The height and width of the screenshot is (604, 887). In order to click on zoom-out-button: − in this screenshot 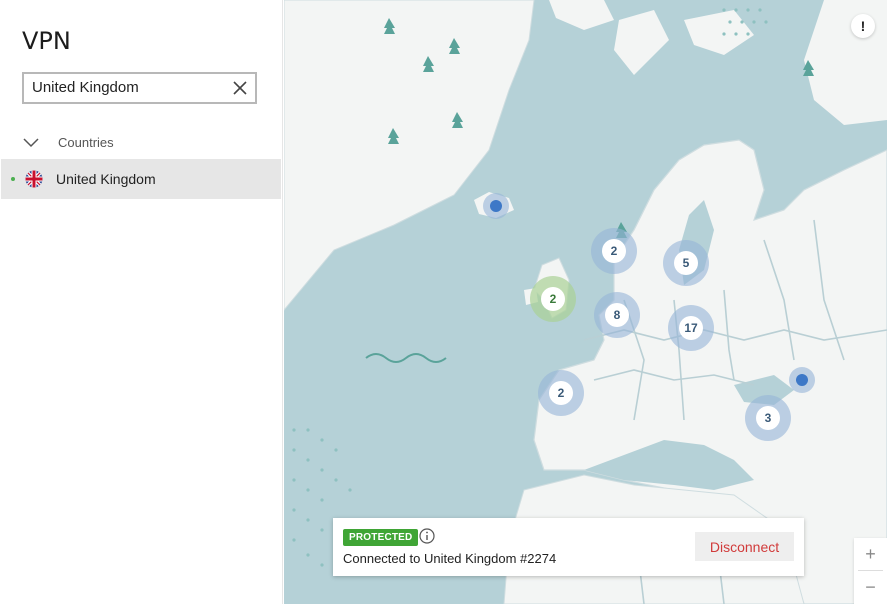, I will do `click(870, 587)`.